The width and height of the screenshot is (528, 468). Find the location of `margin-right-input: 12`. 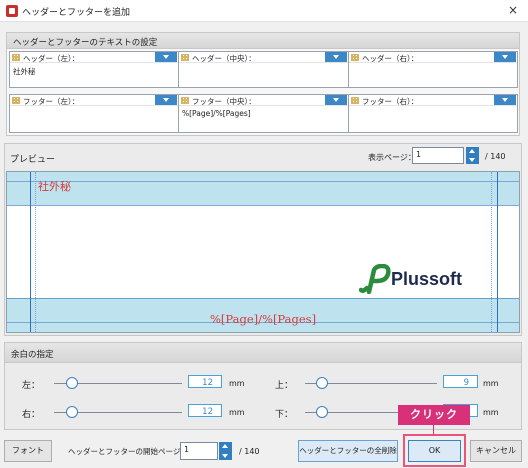

margin-right-input: 12 is located at coordinates (205, 410).